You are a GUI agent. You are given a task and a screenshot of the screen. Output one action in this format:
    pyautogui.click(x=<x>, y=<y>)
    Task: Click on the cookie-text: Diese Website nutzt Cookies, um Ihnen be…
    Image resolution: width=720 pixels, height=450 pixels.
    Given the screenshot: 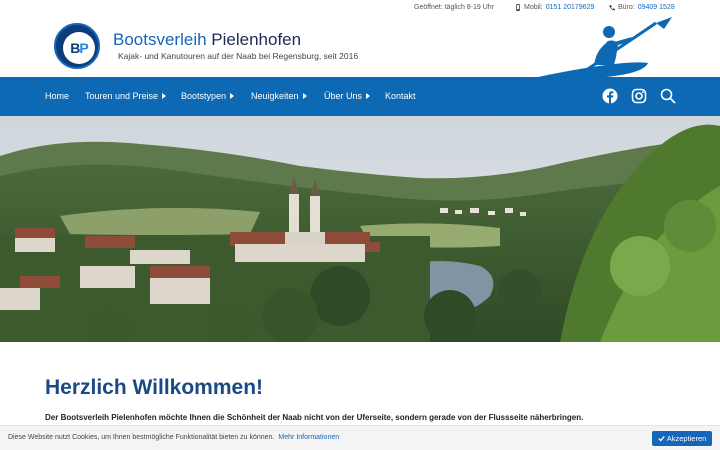 What is the action you would take?
    pyautogui.click(x=141, y=437)
    